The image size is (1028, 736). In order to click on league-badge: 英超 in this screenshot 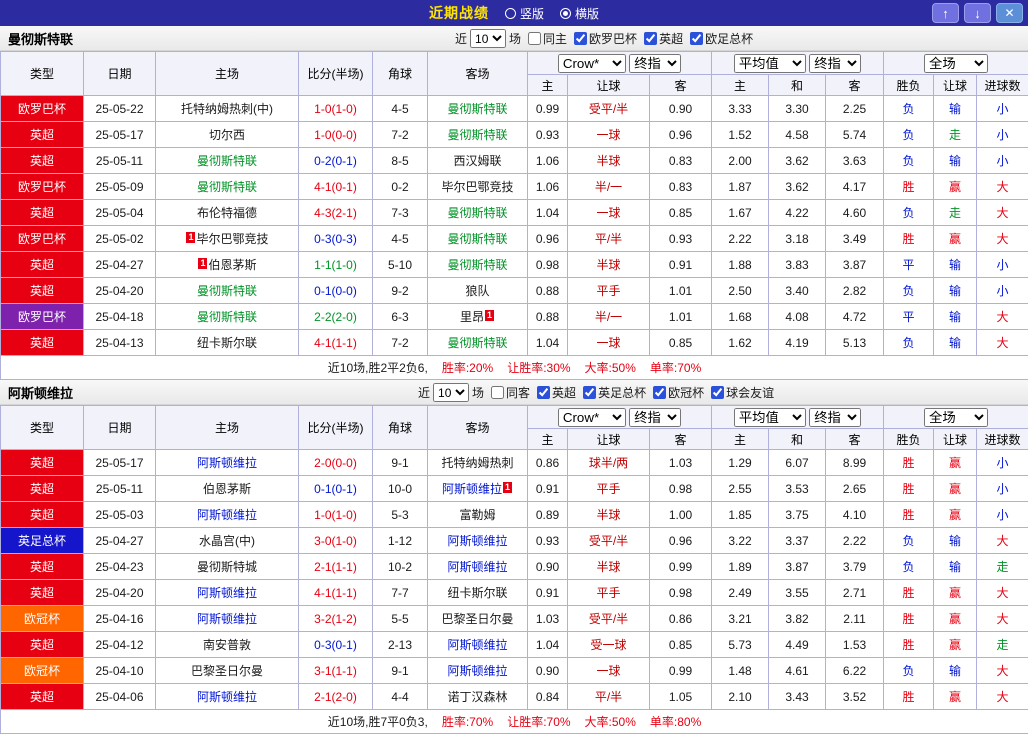, I will do `click(42, 566)`.